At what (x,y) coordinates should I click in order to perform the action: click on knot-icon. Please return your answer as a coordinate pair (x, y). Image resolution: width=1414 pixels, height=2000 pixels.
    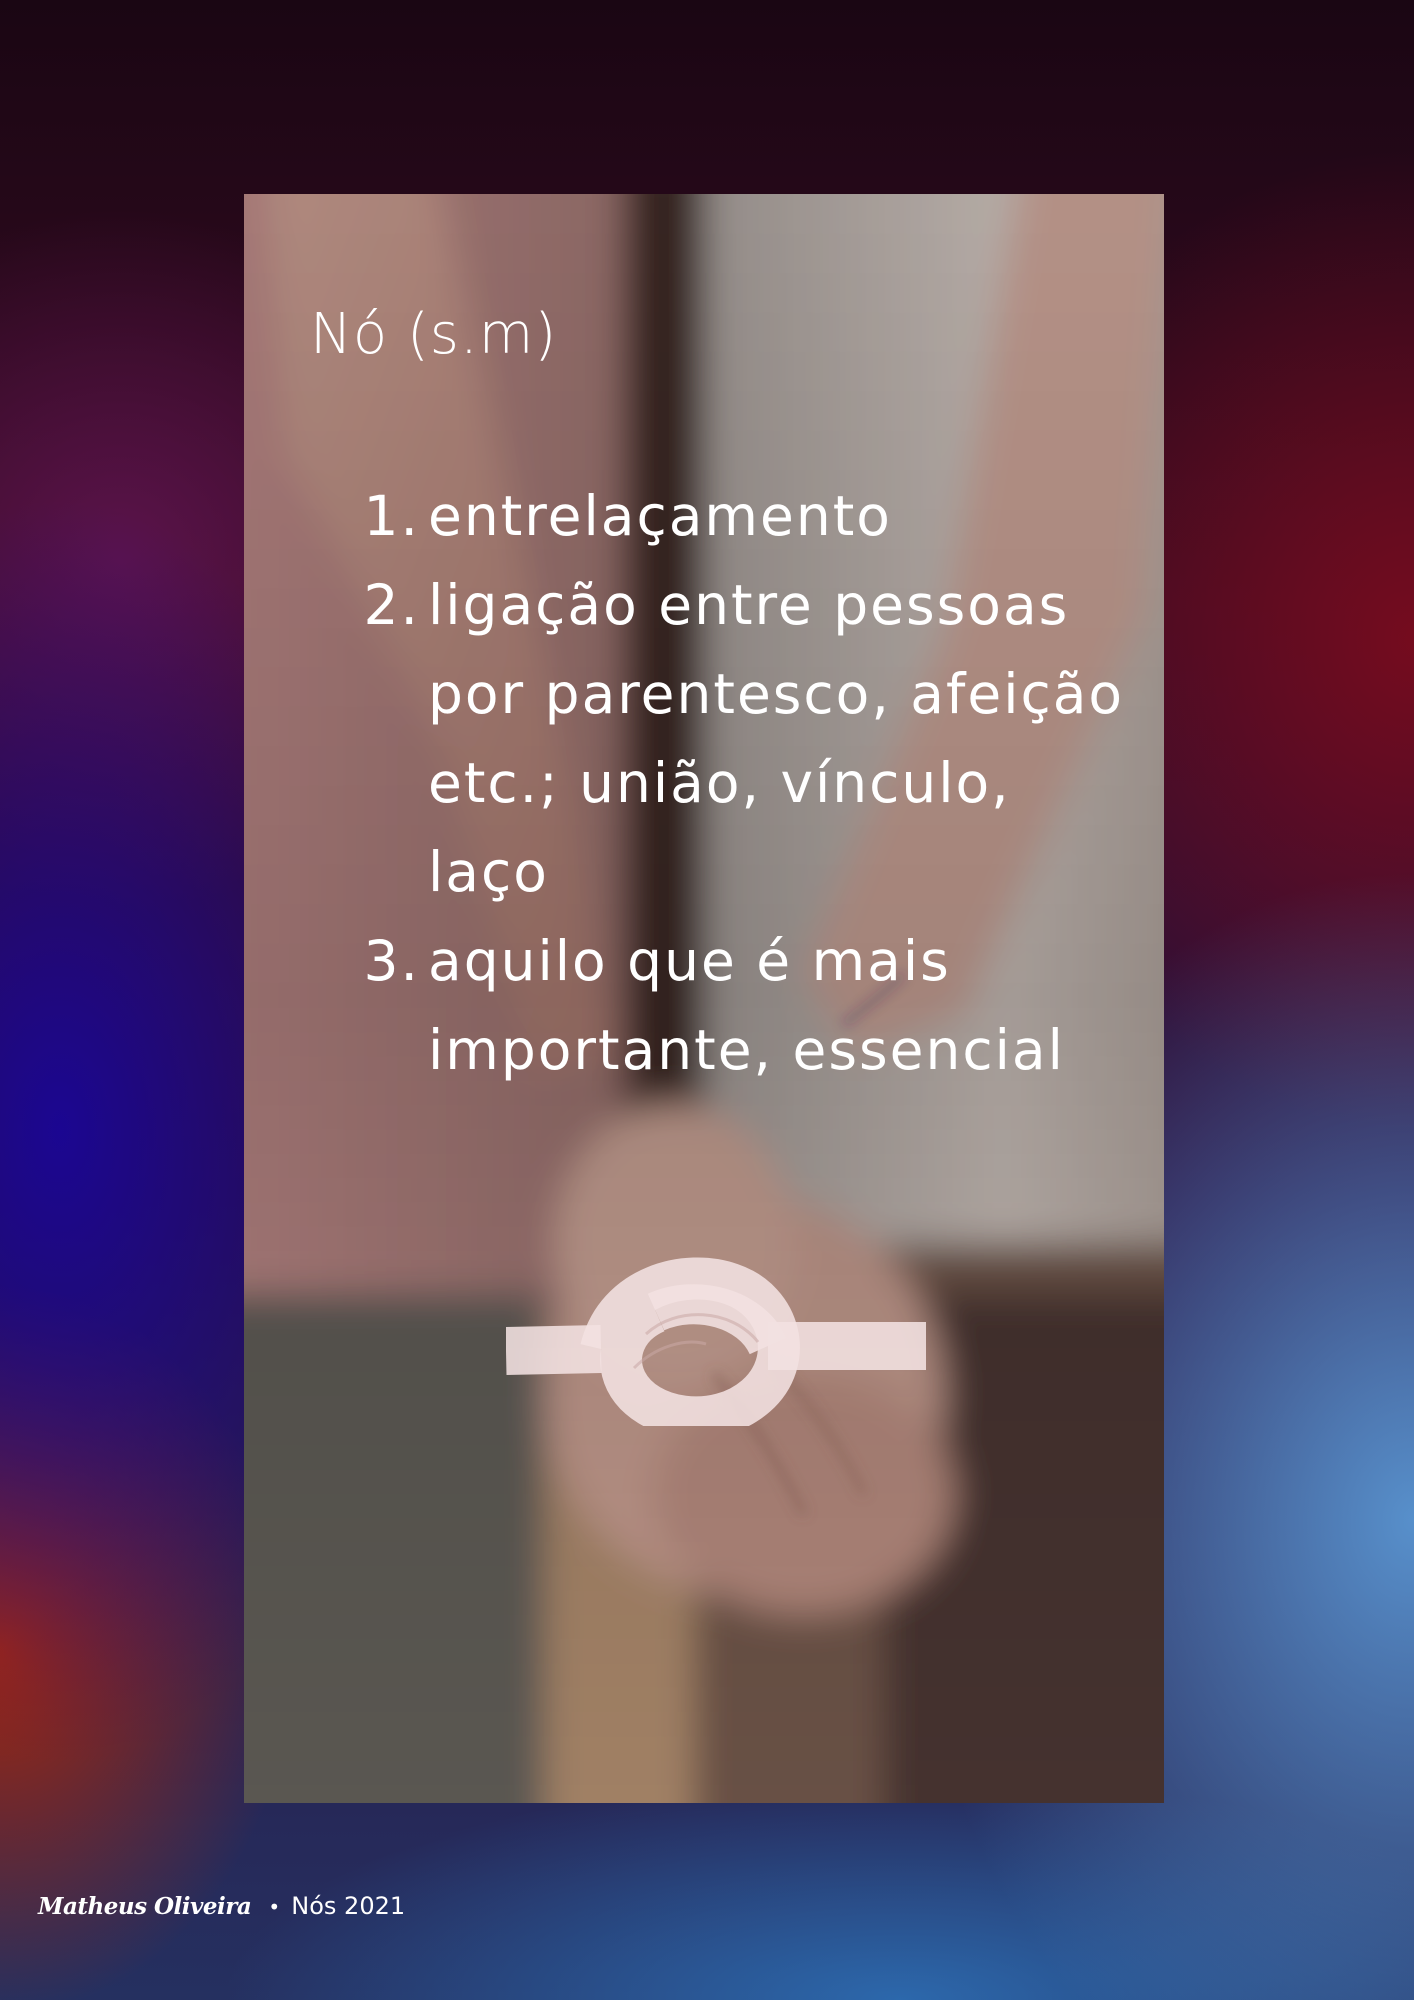
    Looking at the image, I should click on (716, 1341).